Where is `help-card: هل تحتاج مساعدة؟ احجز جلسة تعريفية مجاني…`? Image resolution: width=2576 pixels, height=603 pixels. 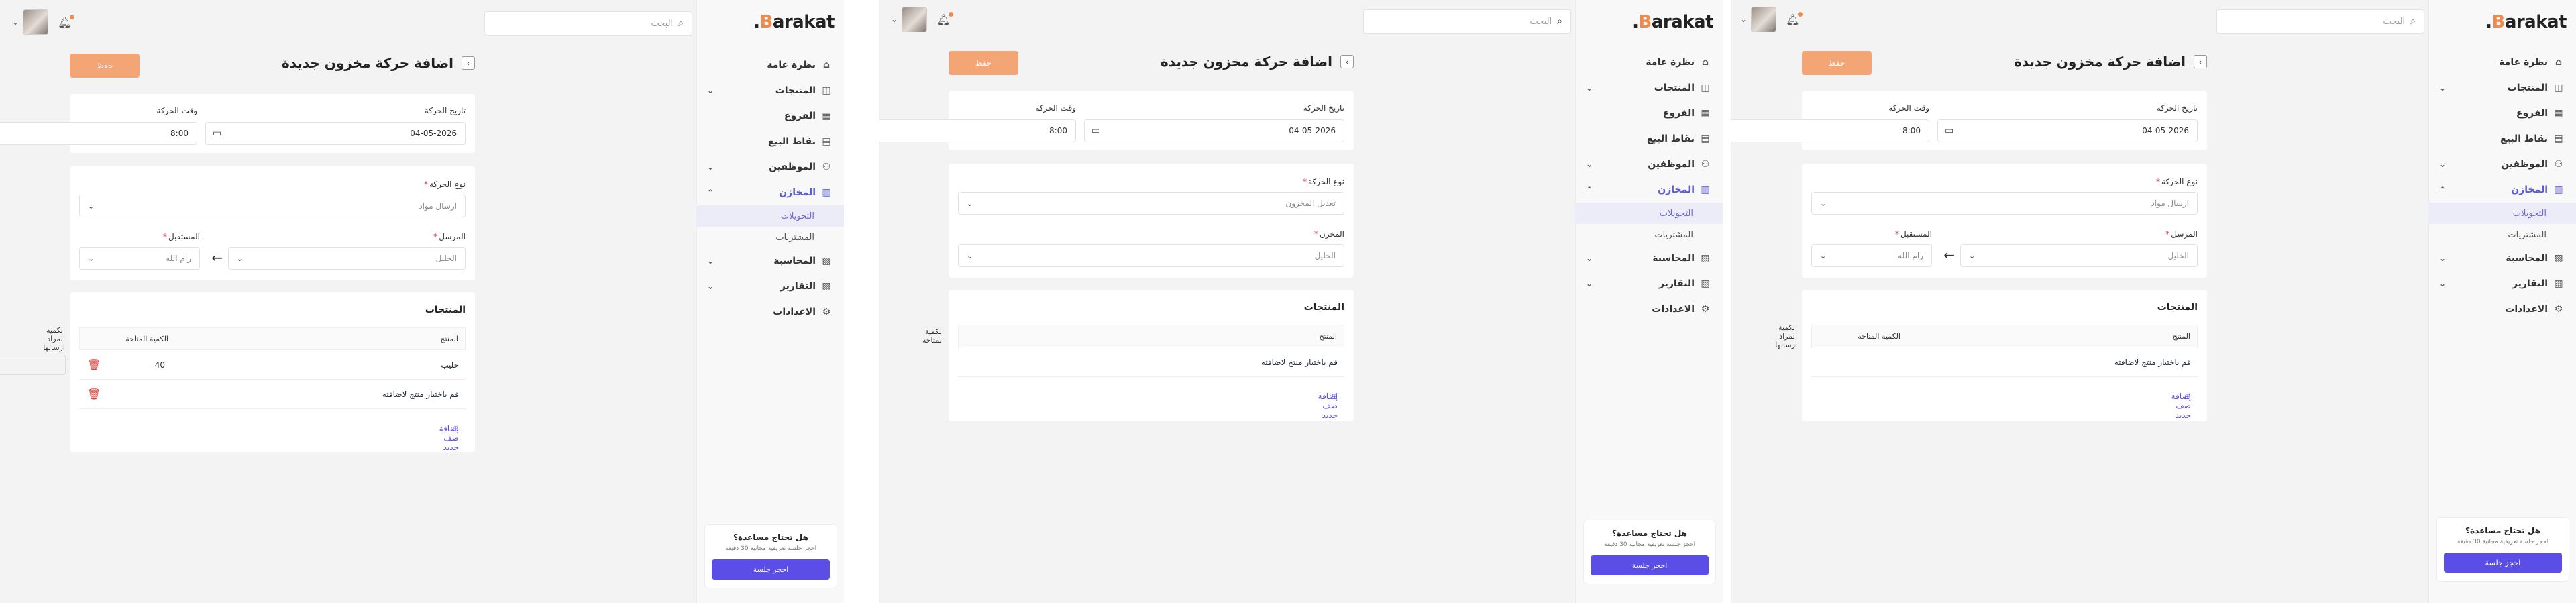
help-card: هل تحتاج مساعدة؟ احجز جلسة تعريفية مجاني… is located at coordinates (1649, 552).